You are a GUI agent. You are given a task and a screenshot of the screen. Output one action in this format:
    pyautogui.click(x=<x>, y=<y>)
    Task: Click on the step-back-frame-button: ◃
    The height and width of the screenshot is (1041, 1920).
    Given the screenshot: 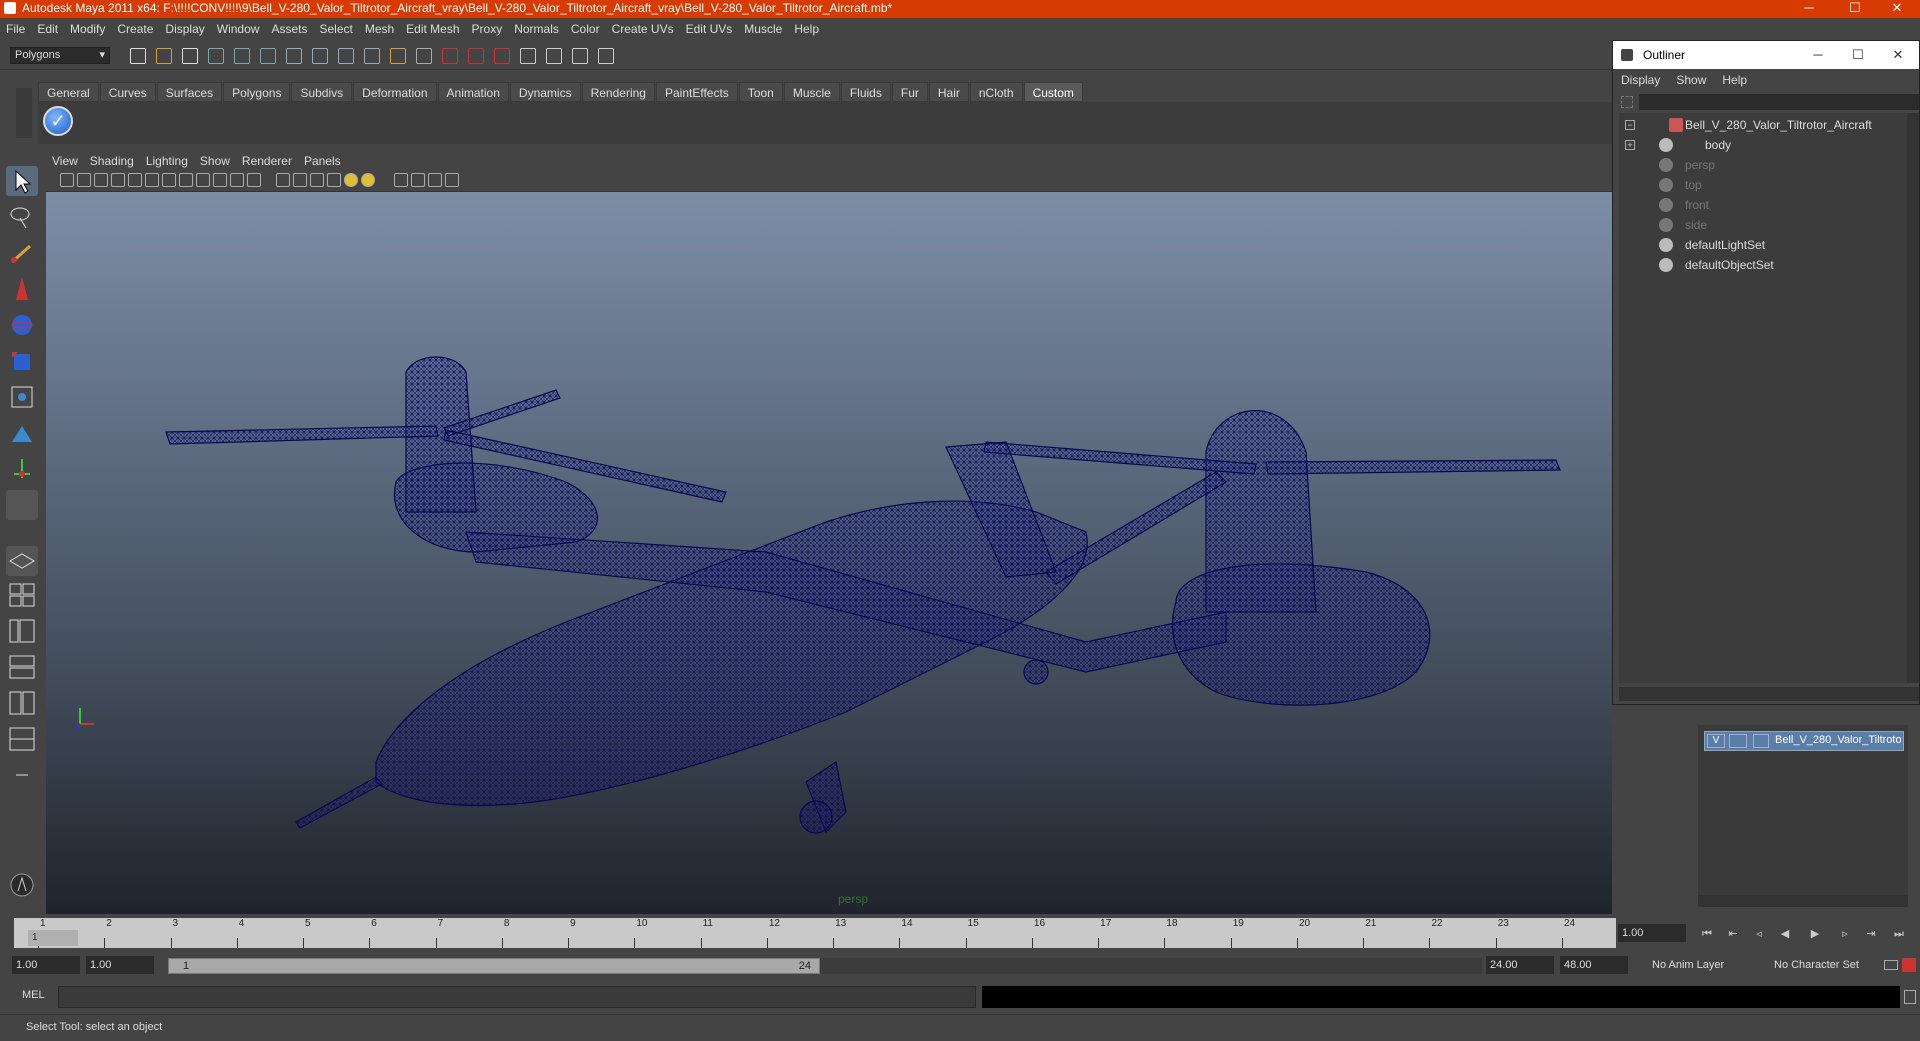 What is the action you would take?
    pyautogui.click(x=1759, y=934)
    